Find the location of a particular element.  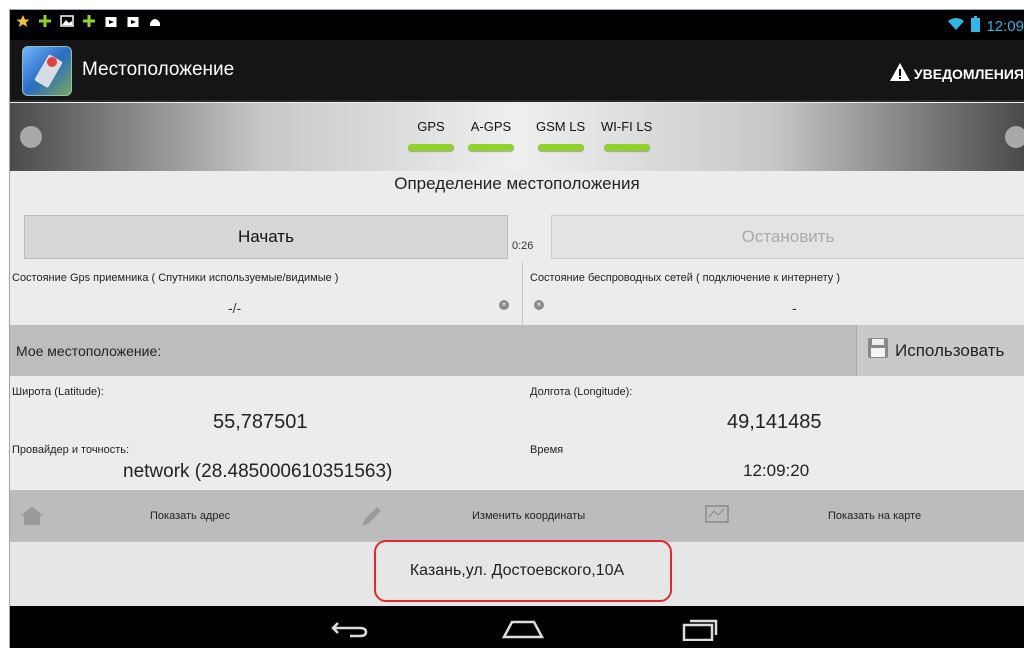

provider-label: Провайдер и точность: is located at coordinates (71, 450).